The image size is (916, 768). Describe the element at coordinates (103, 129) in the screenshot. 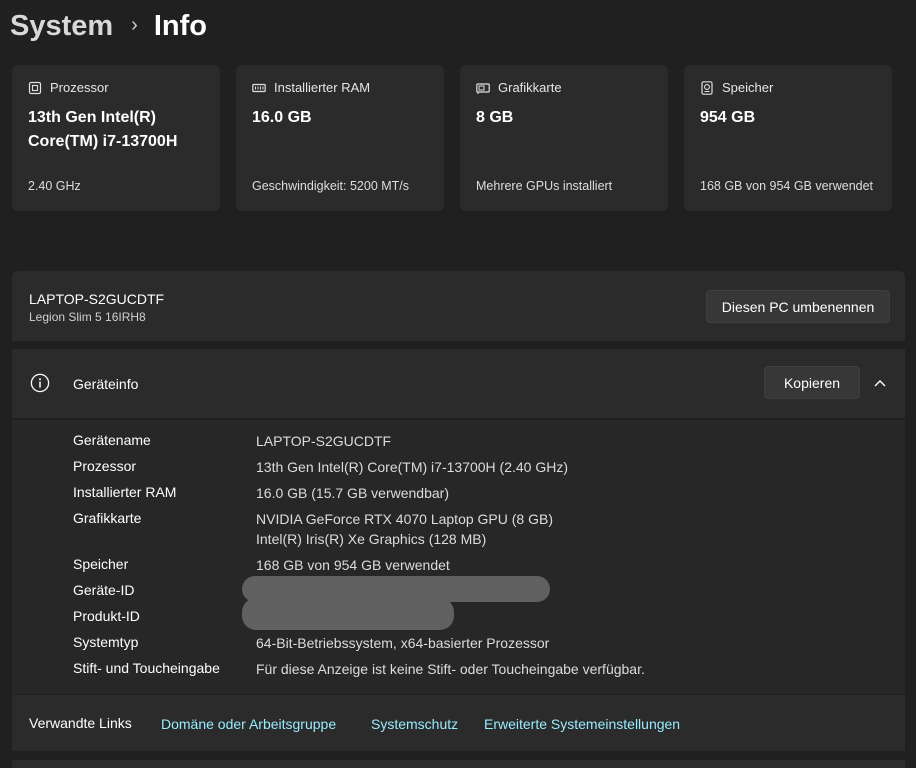

I see `card-value: 13th Gen Intel(R) Core(TM) i7-13700H` at that location.